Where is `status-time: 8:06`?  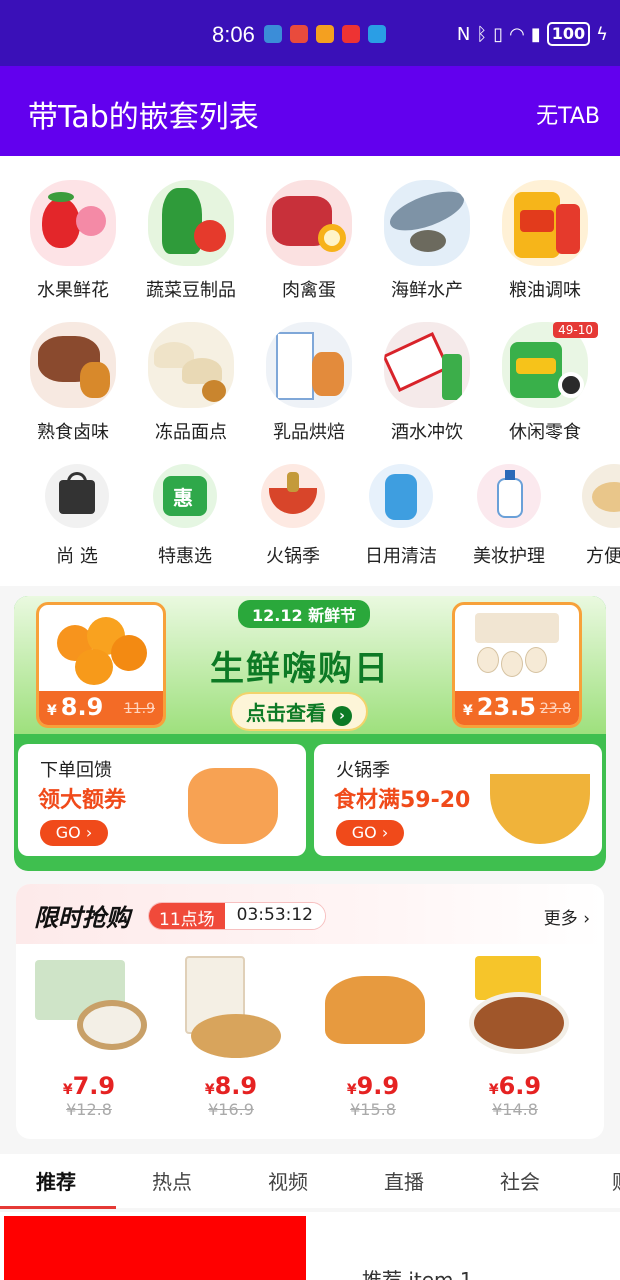
status-time: 8:06 is located at coordinates (233, 34).